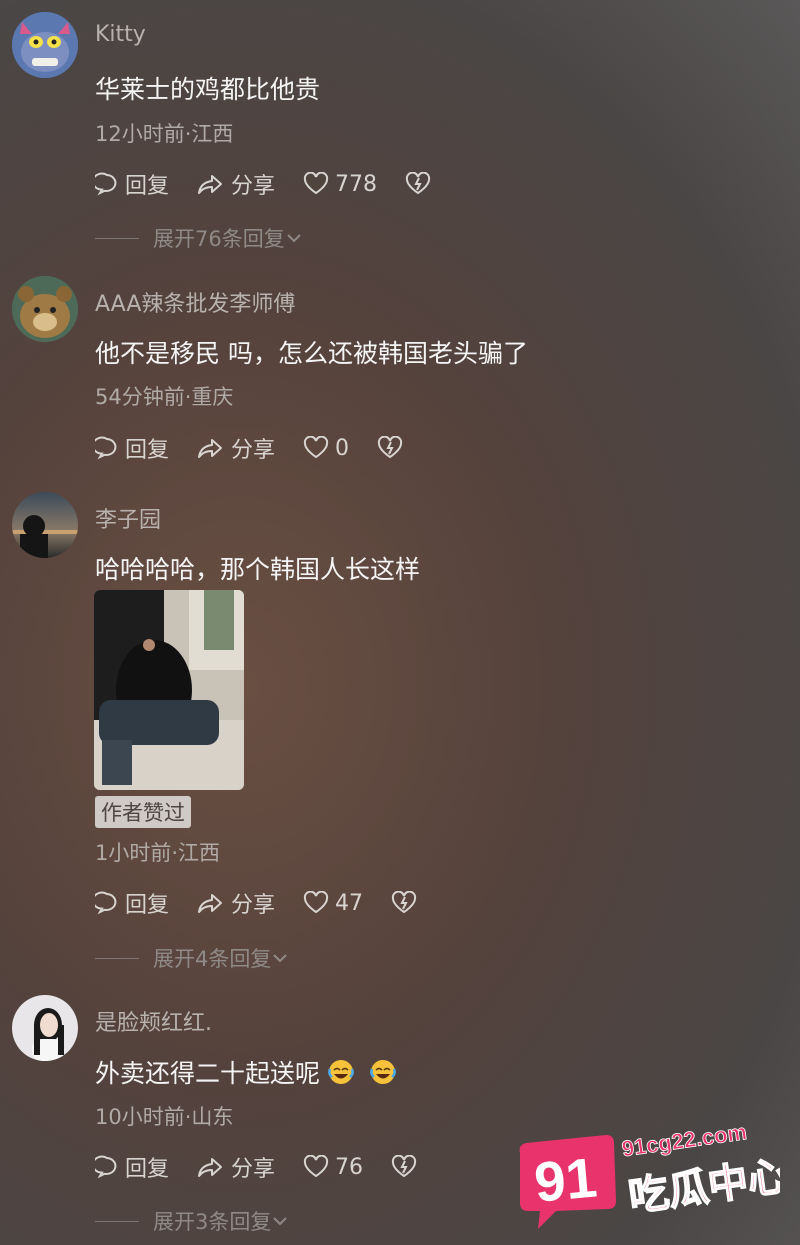 This screenshot has height=1245, width=800. What do you see at coordinates (212, 1222) in the screenshot?
I see `expand-label: 展开3条回复` at bounding box center [212, 1222].